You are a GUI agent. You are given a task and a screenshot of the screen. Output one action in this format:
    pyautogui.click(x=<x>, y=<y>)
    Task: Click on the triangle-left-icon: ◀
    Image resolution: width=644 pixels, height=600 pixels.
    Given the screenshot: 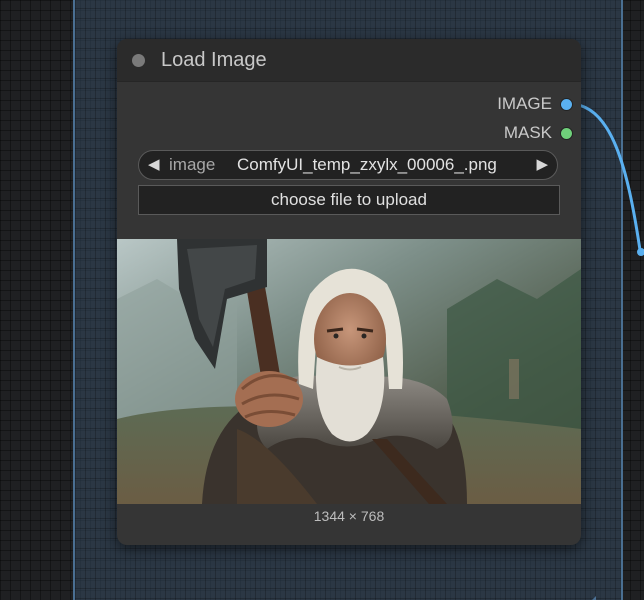 What is the action you would take?
    pyautogui.click(x=154, y=164)
    